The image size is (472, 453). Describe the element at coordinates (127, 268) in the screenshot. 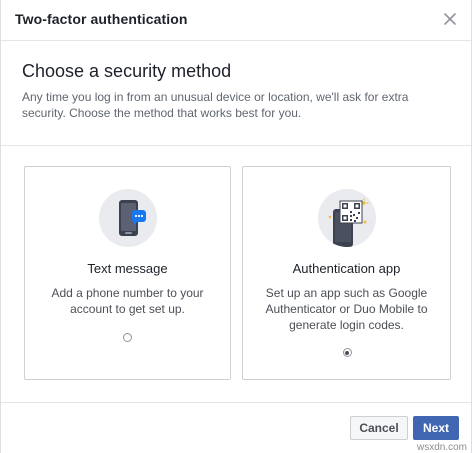

I see `option-title: Text message` at that location.